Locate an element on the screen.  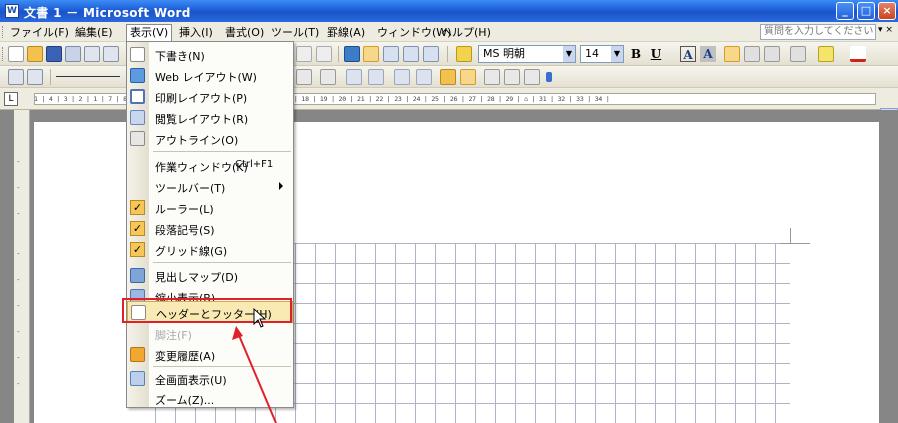
window-title: 文書 1 － Microsoft Word is located at coordinates (107, 13).